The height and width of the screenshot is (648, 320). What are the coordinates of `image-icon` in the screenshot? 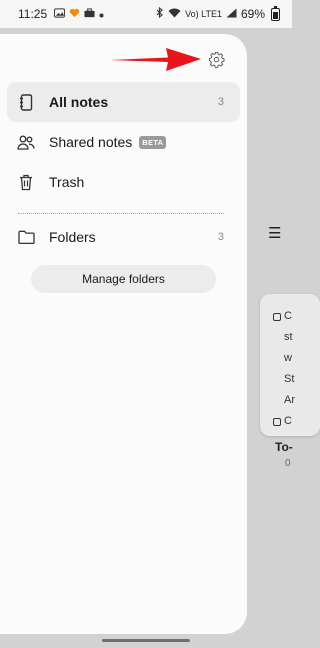 It's located at (60, 14).